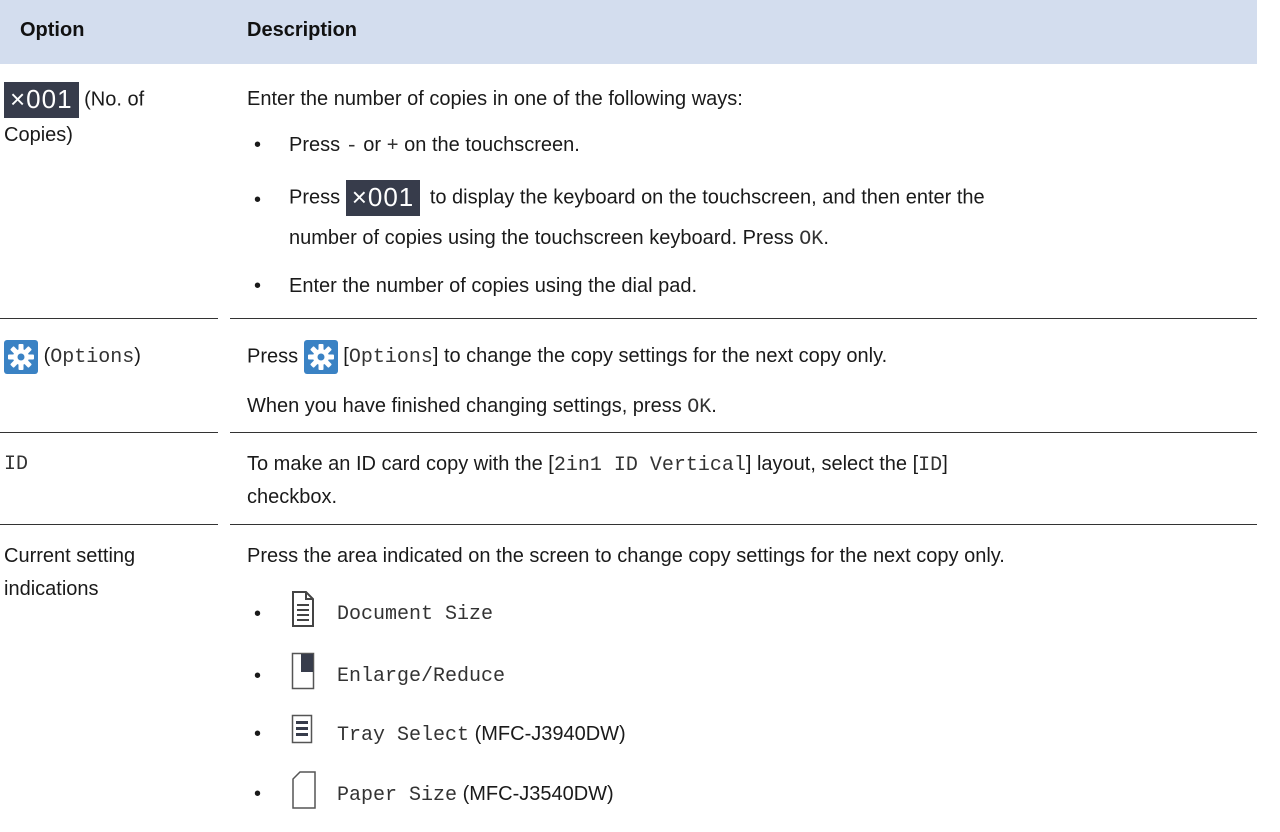 Image resolution: width=1280 pixels, height=832 pixels. Describe the element at coordinates (304, 790) in the screenshot. I see `paper-size-icon` at that location.